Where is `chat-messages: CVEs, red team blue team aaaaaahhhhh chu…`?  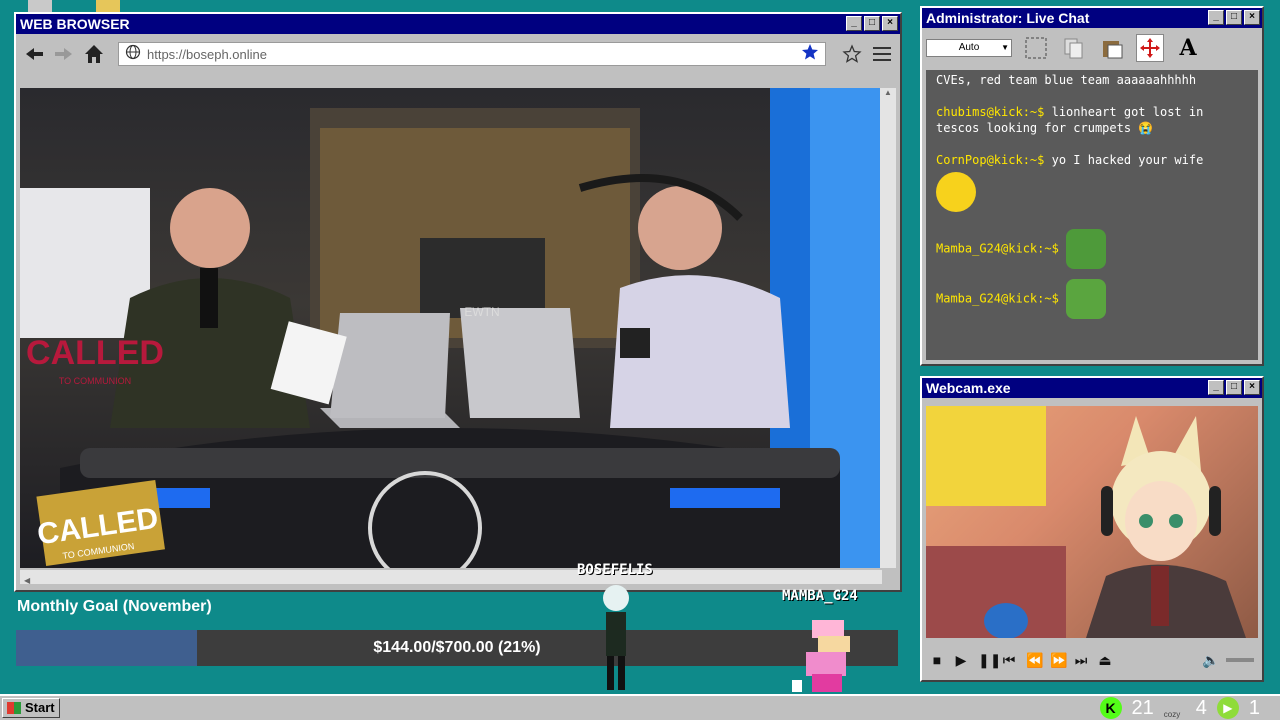 chat-messages: CVEs, red team blue team aaaaaahhhhh chu… is located at coordinates (1092, 215).